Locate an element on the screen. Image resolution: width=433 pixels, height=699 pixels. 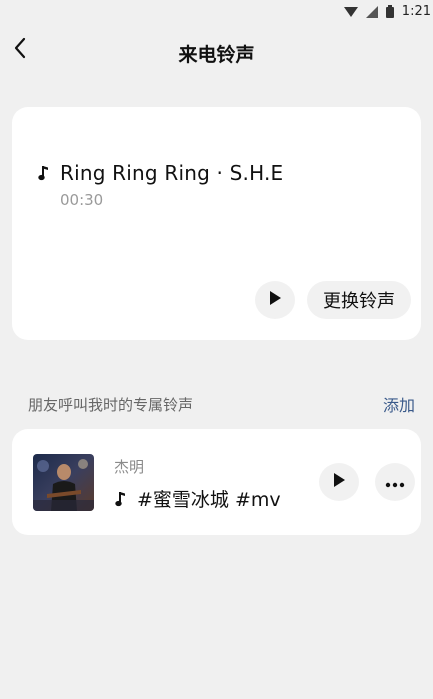
status-time: 1:21 is located at coordinates (416, 11).